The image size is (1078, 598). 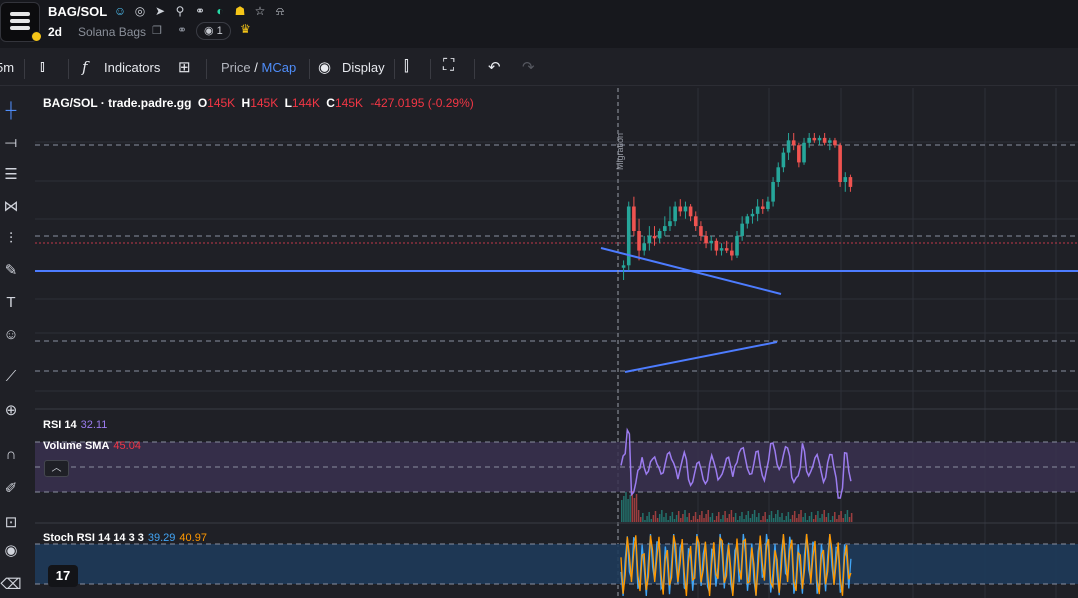 What do you see at coordinates (11, 239) in the screenshot?
I see `forecast-icon: ⫶` at bounding box center [11, 239].